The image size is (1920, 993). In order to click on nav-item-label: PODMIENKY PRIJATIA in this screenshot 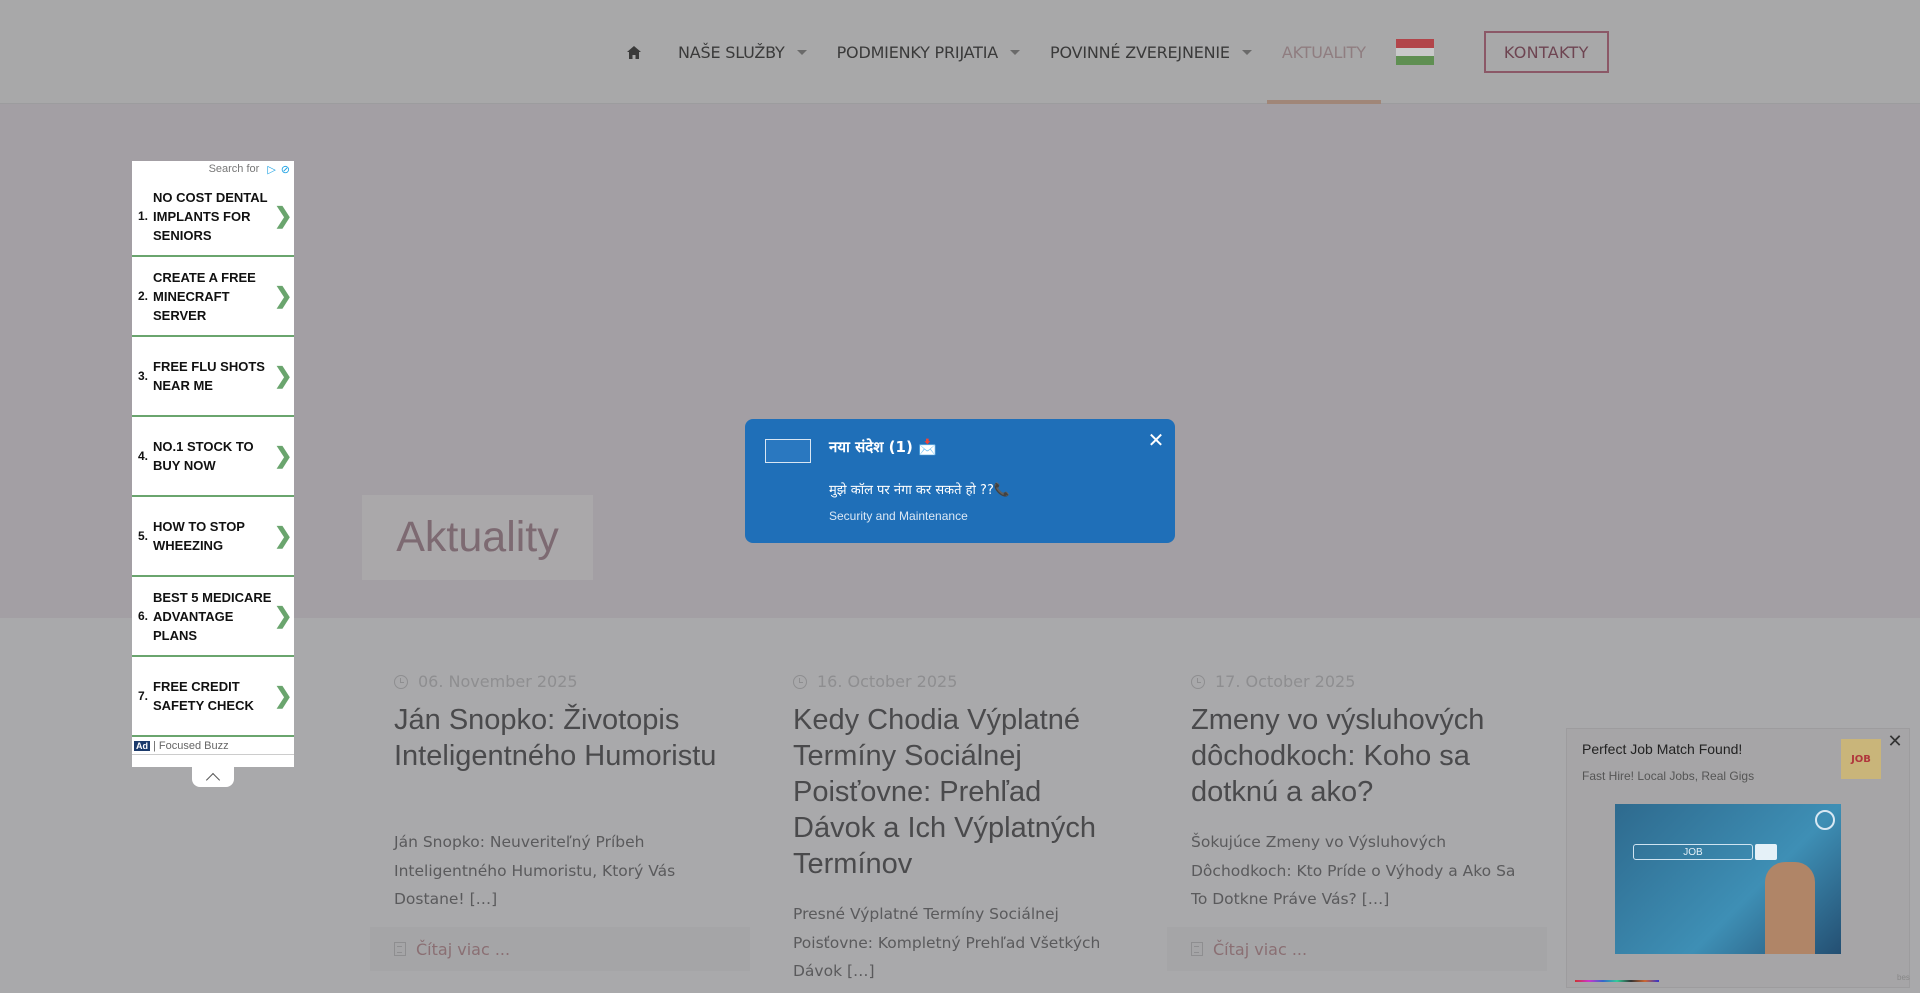, I will do `click(917, 52)`.